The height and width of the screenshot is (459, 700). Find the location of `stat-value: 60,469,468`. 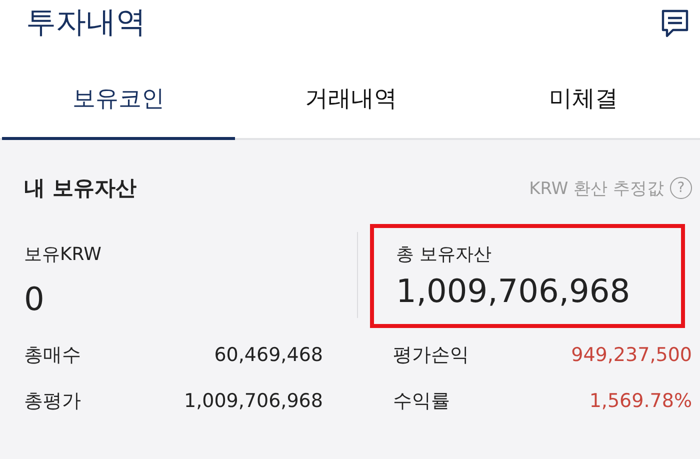

stat-value: 60,469,468 is located at coordinates (268, 355).